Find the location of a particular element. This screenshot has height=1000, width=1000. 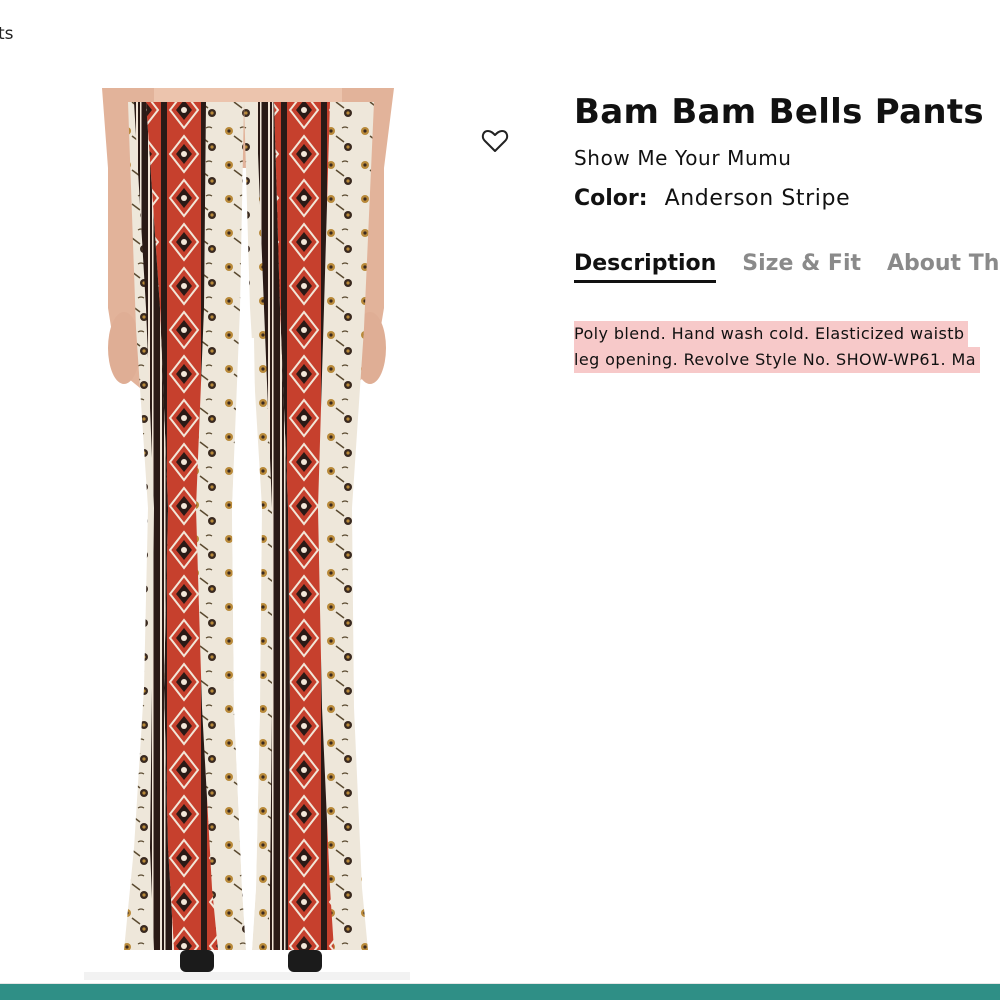

breadcrumb: ts is located at coordinates (7, 34).